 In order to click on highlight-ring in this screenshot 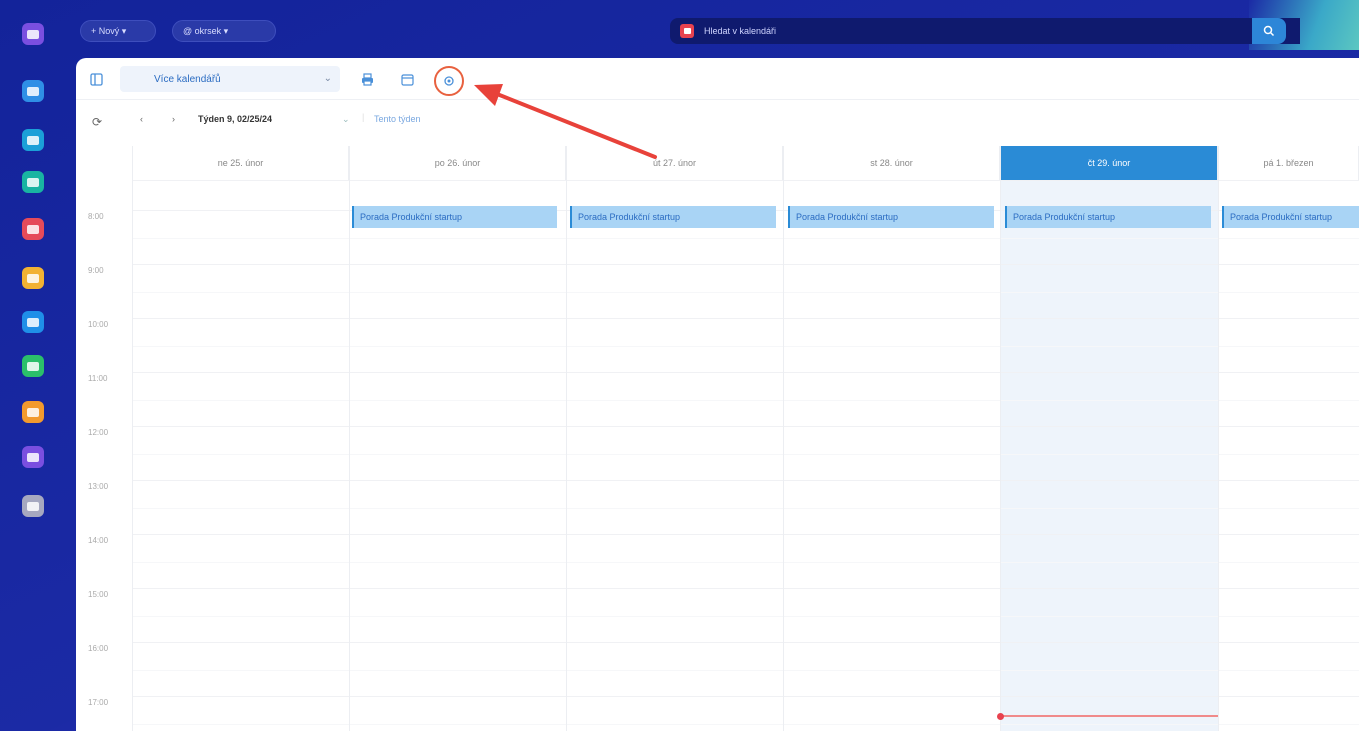, I will do `click(449, 81)`.